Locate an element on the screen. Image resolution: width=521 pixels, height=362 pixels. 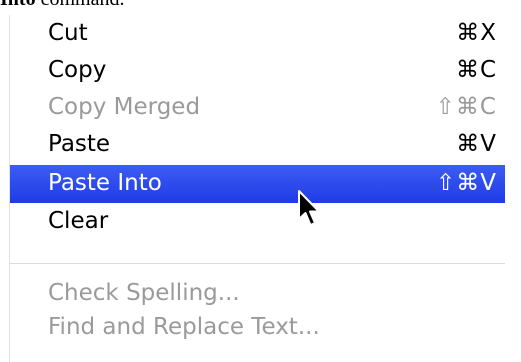
menu-item-label: Cut is located at coordinates (68, 33).